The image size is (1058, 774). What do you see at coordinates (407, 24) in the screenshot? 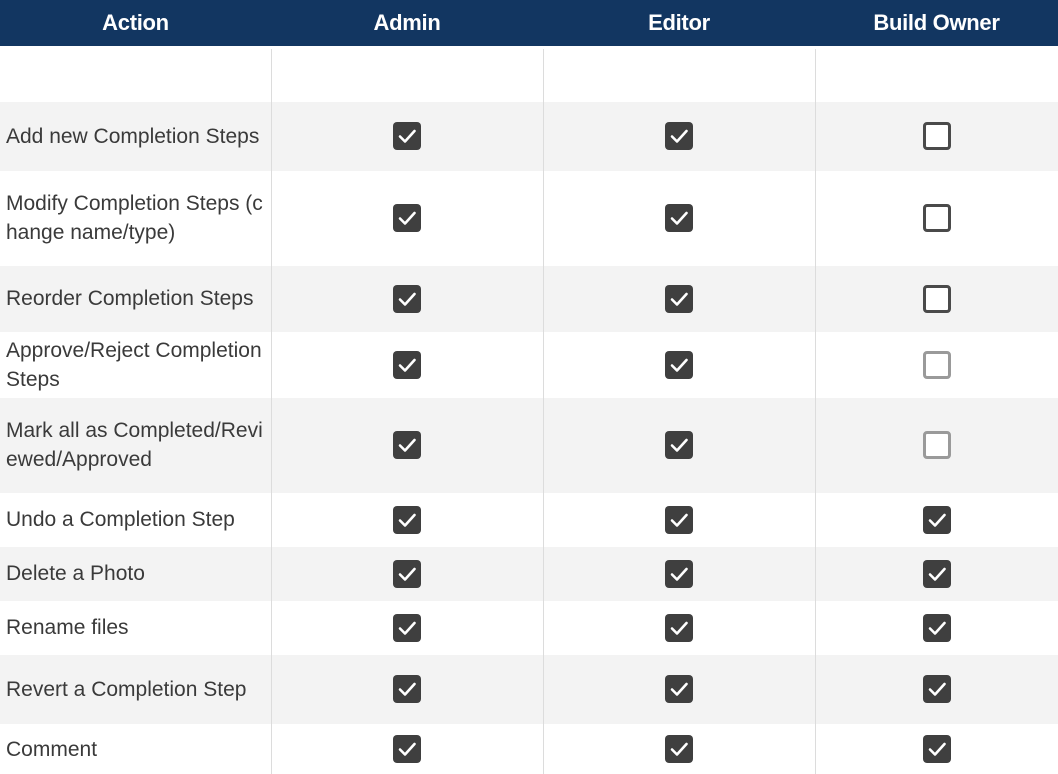
I see `header-admin: Admin` at bounding box center [407, 24].